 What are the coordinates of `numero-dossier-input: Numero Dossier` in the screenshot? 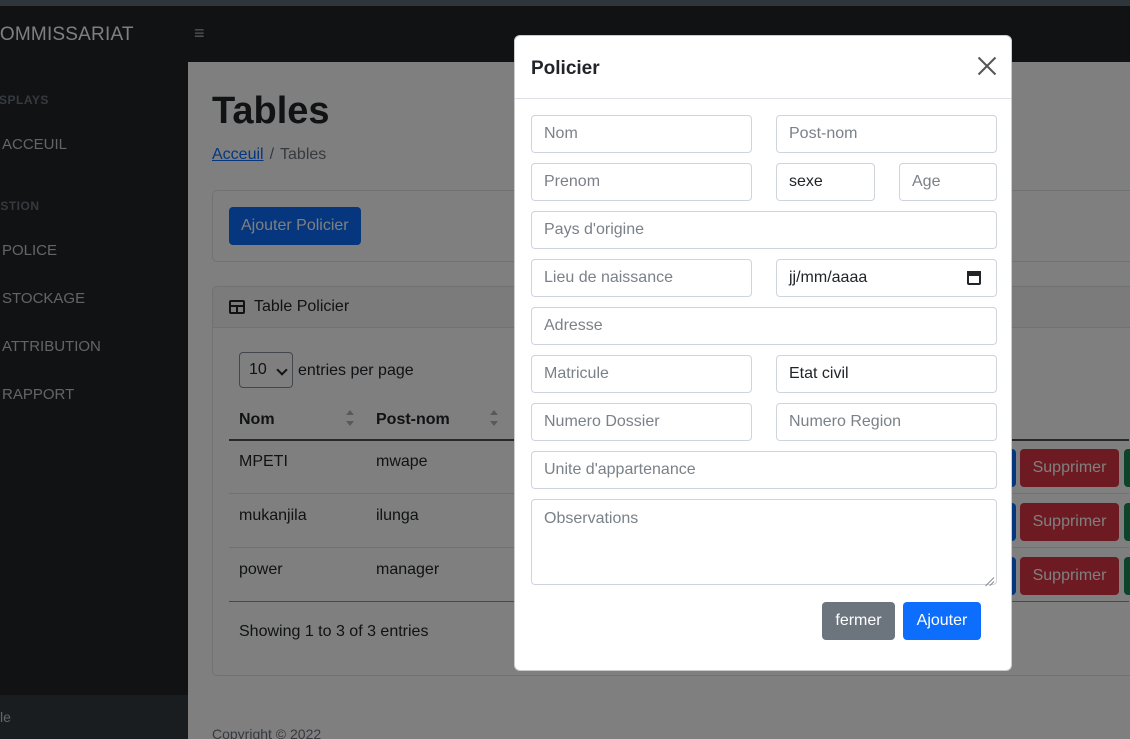 It's located at (641, 422).